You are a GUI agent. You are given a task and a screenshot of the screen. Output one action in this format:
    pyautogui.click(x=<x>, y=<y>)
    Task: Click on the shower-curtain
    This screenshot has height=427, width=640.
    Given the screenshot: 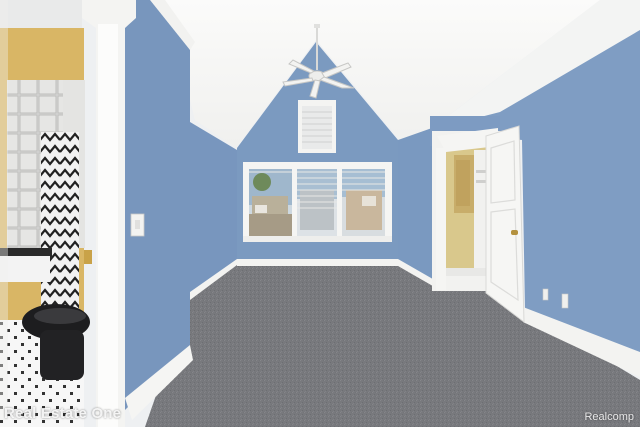 What is the action you would take?
    pyautogui.click(x=60, y=222)
    